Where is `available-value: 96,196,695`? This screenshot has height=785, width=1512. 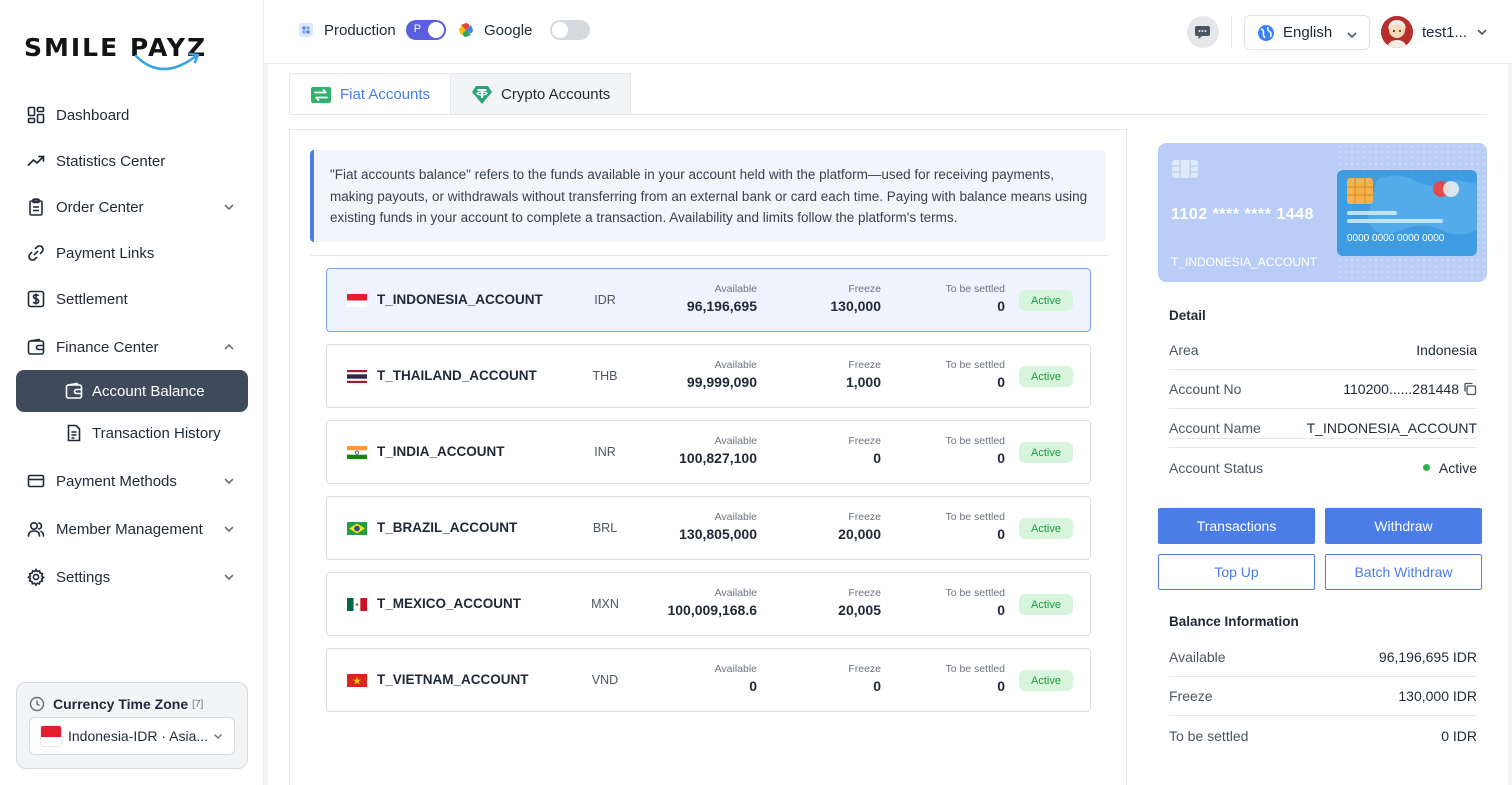
available-value: 96,196,695 is located at coordinates (721, 306).